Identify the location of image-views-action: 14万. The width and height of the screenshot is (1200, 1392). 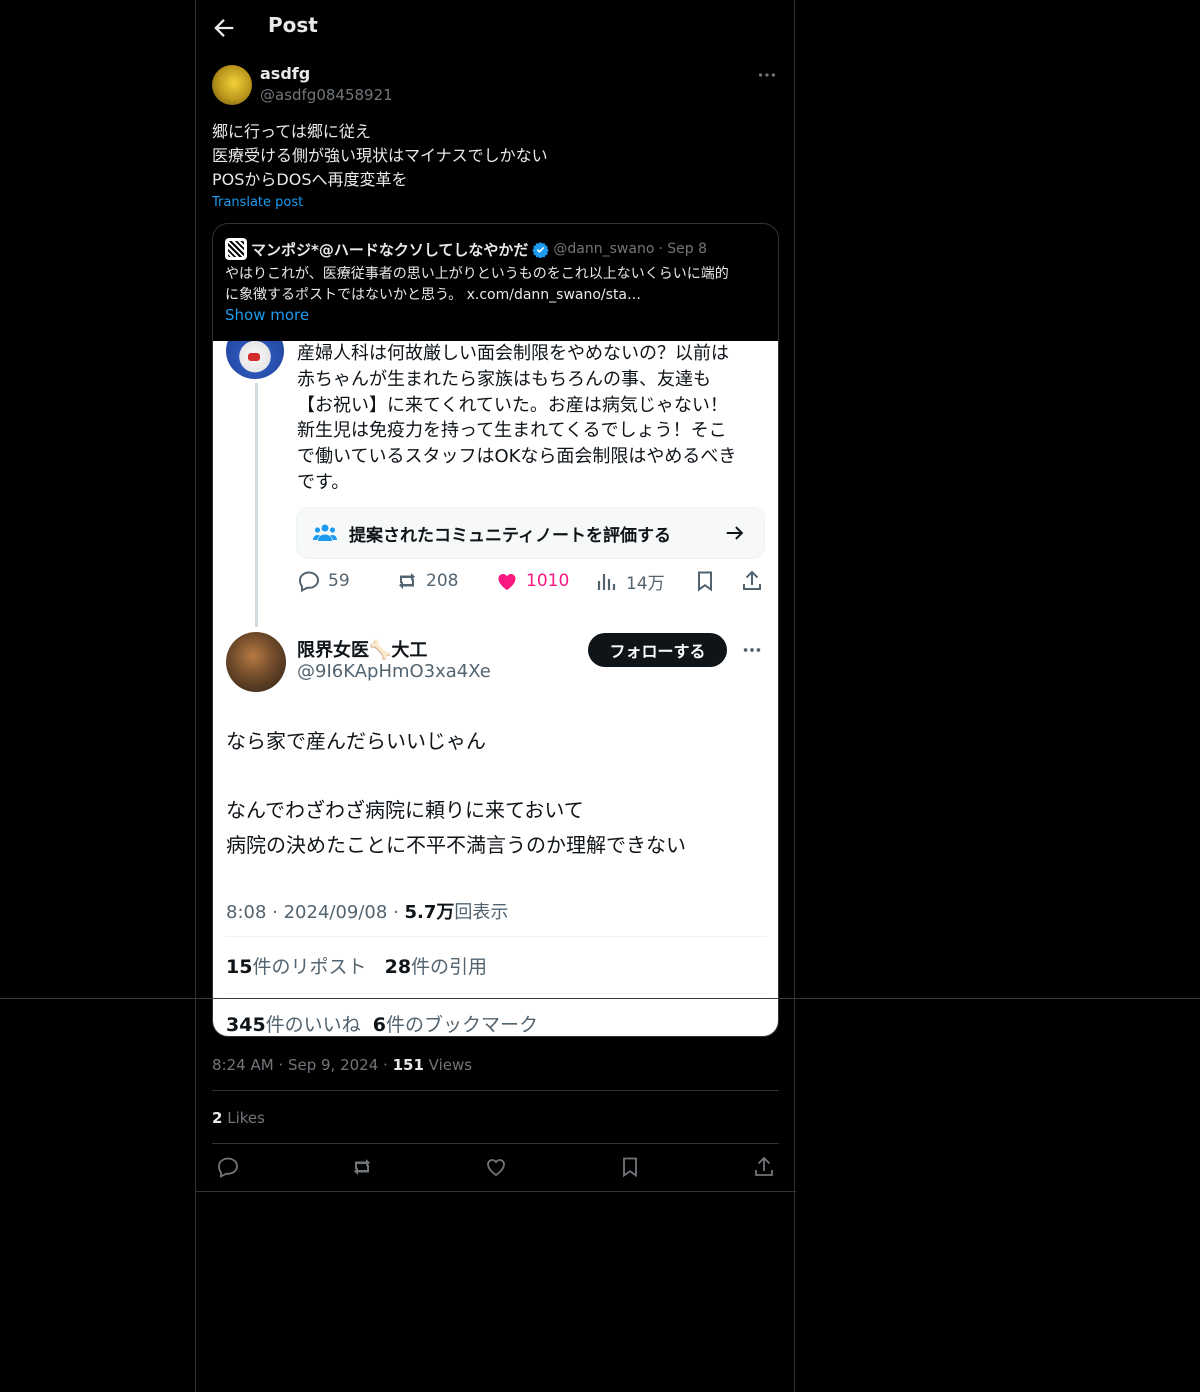
(630, 581).